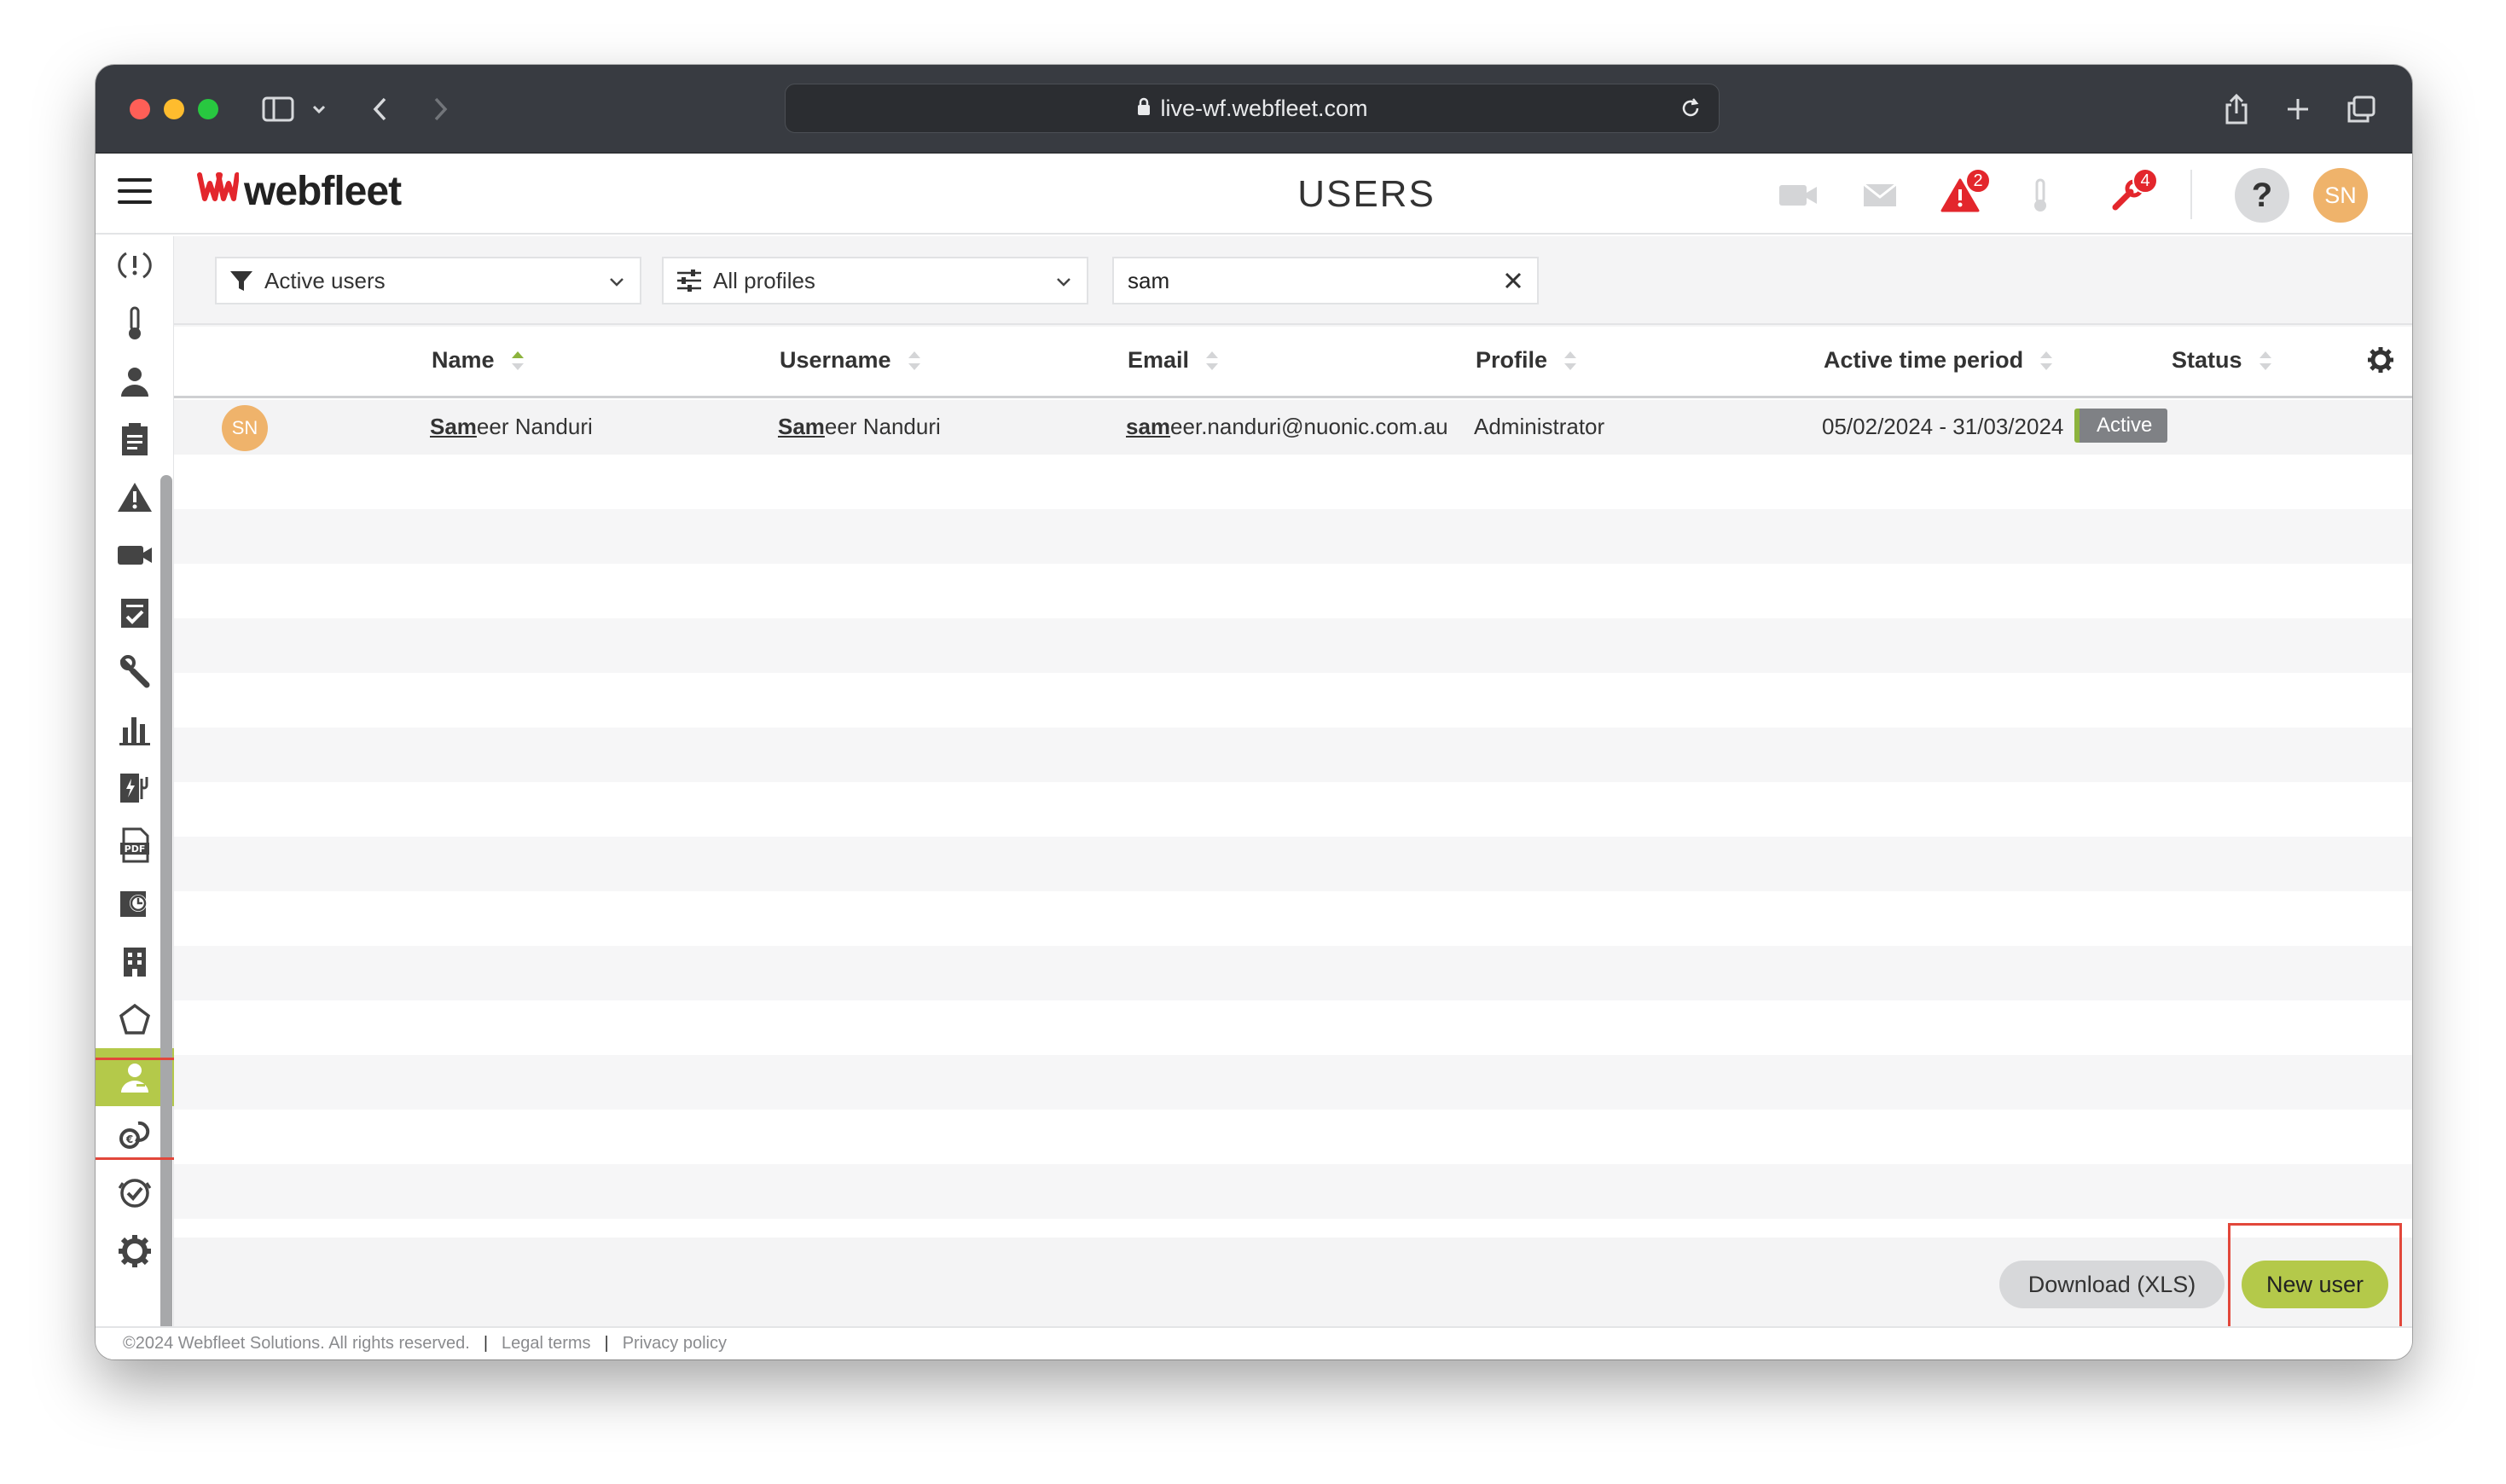 This screenshot has height=1484, width=2506. Describe the element at coordinates (2040, 195) in the screenshot. I see `temperature-icon` at that location.